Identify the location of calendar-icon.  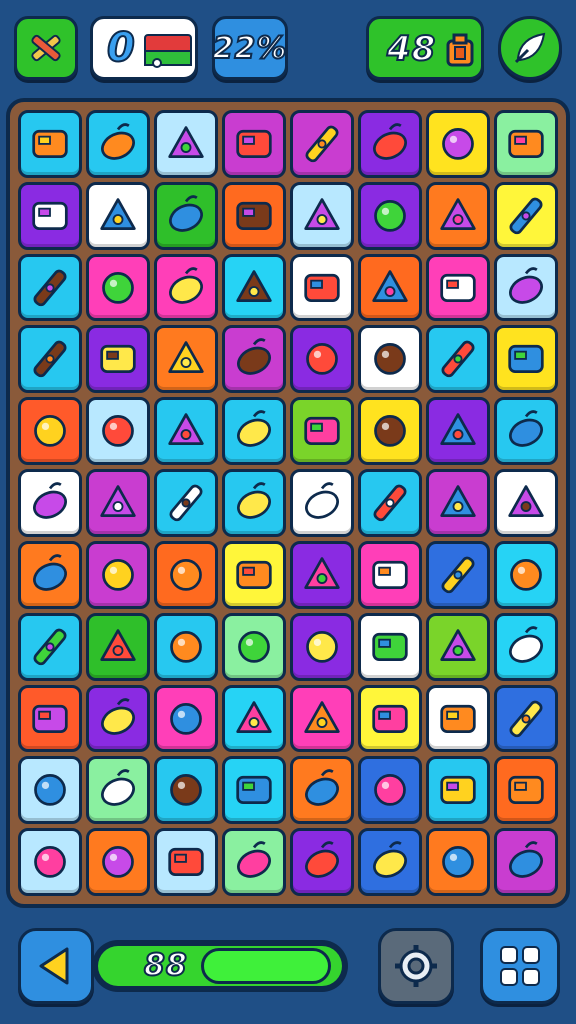
(390, 359).